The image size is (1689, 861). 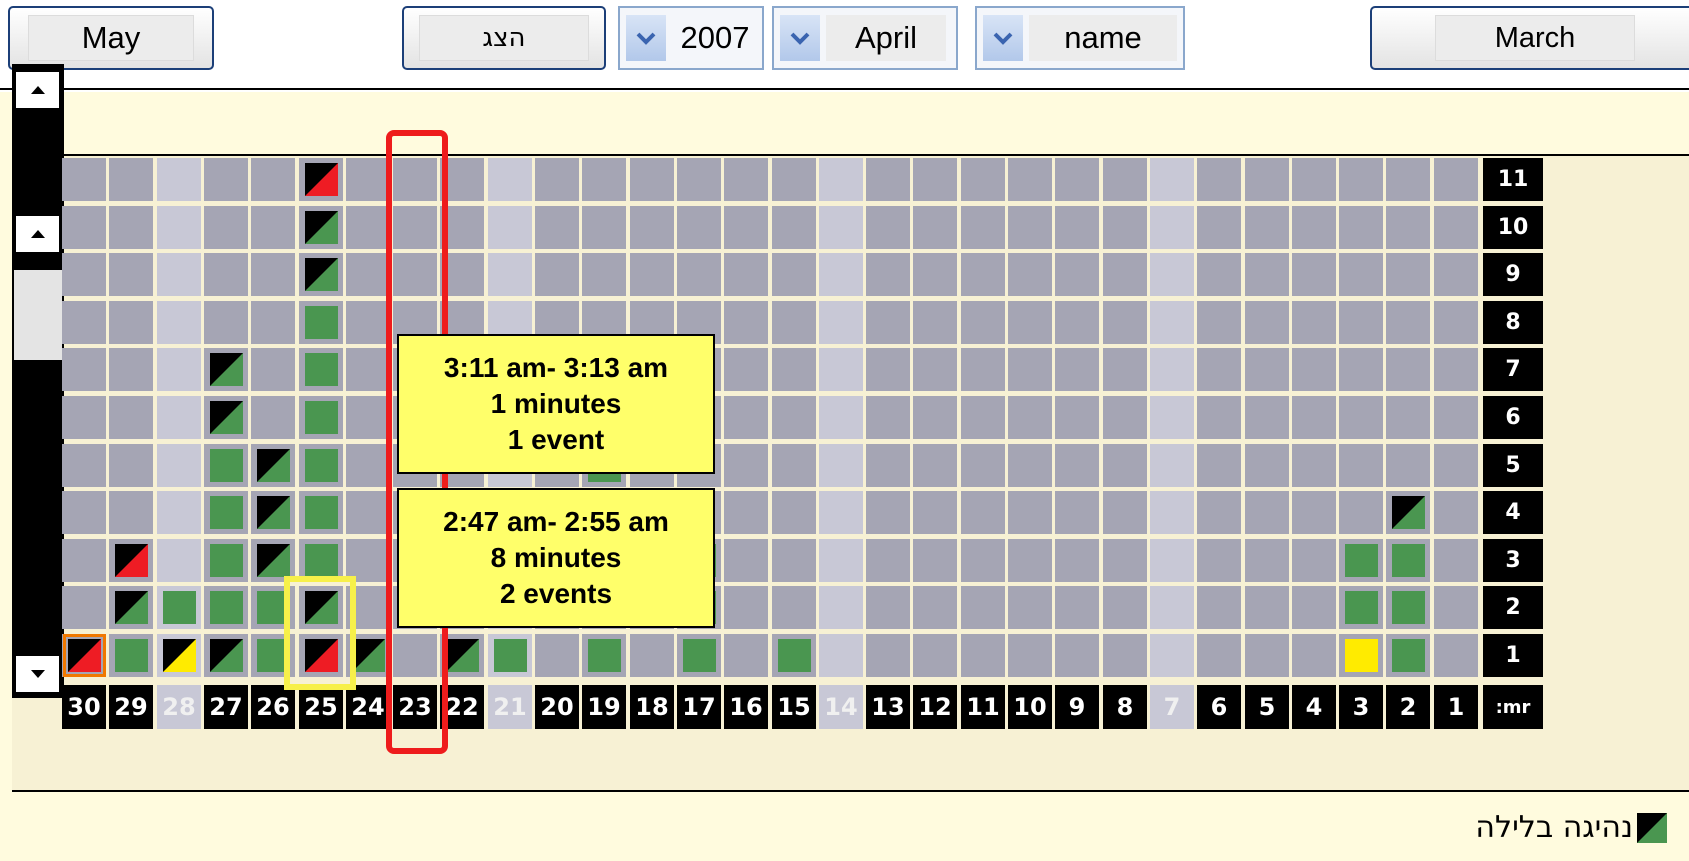 What do you see at coordinates (1267, 707) in the screenshot?
I see `day-label: 5` at bounding box center [1267, 707].